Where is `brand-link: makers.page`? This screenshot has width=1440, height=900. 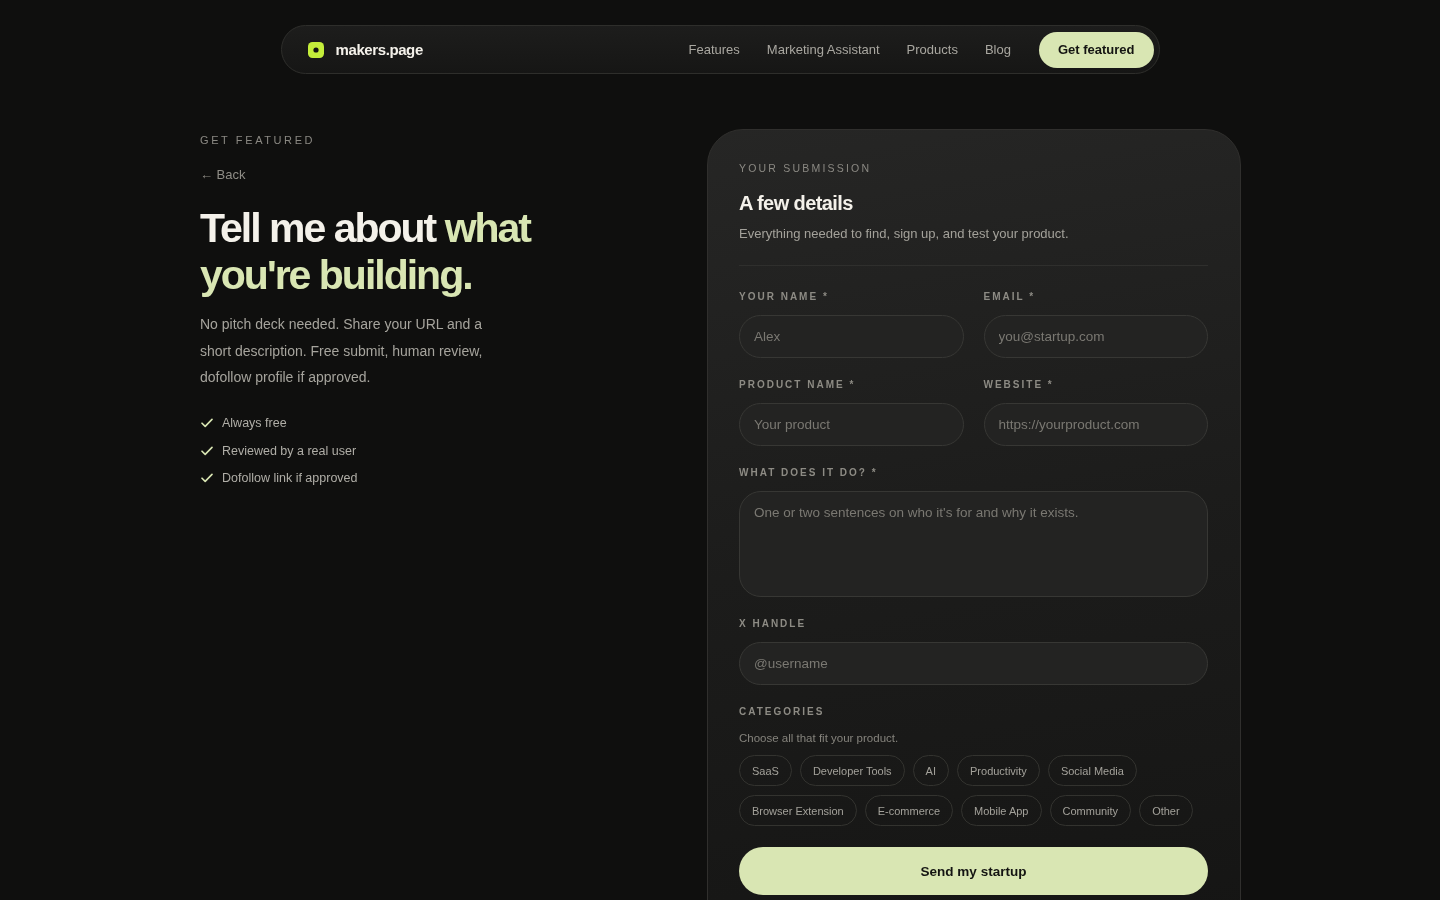 brand-link: makers.page is located at coordinates (365, 49).